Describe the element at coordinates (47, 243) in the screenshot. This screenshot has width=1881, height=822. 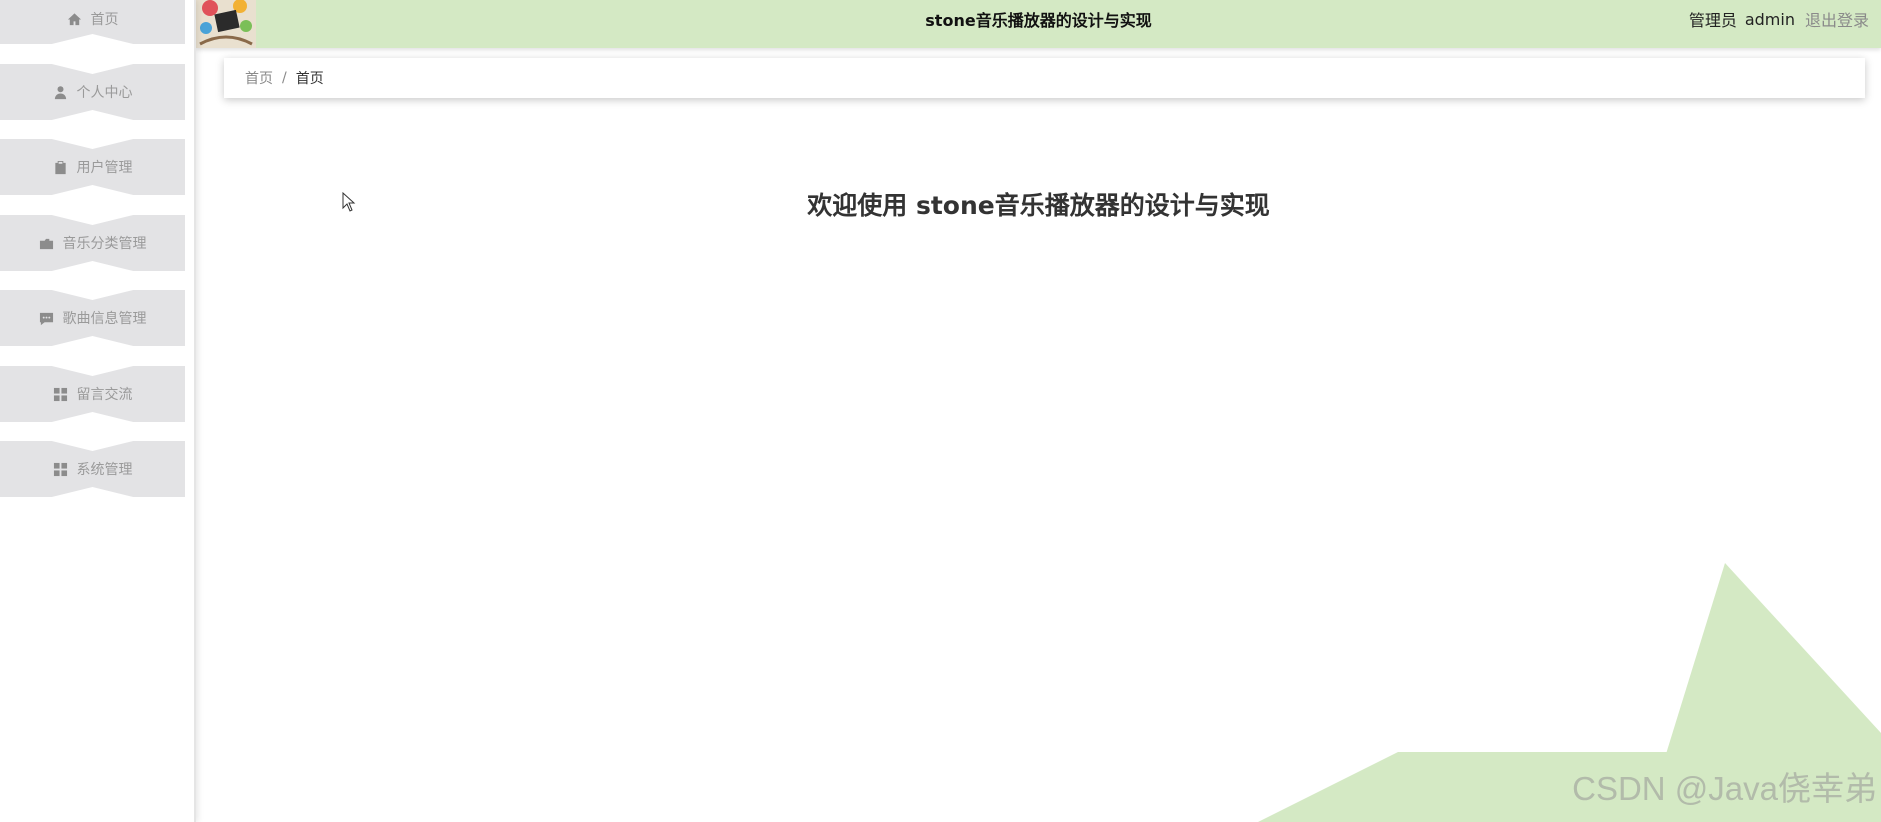
I see `folder-icon` at that location.